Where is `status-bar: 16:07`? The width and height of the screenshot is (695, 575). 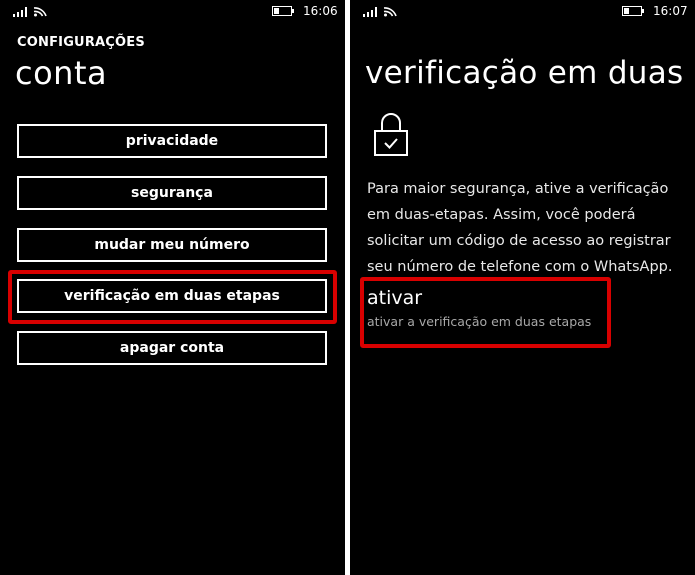
status-bar: 16:07 is located at coordinates (522, 12).